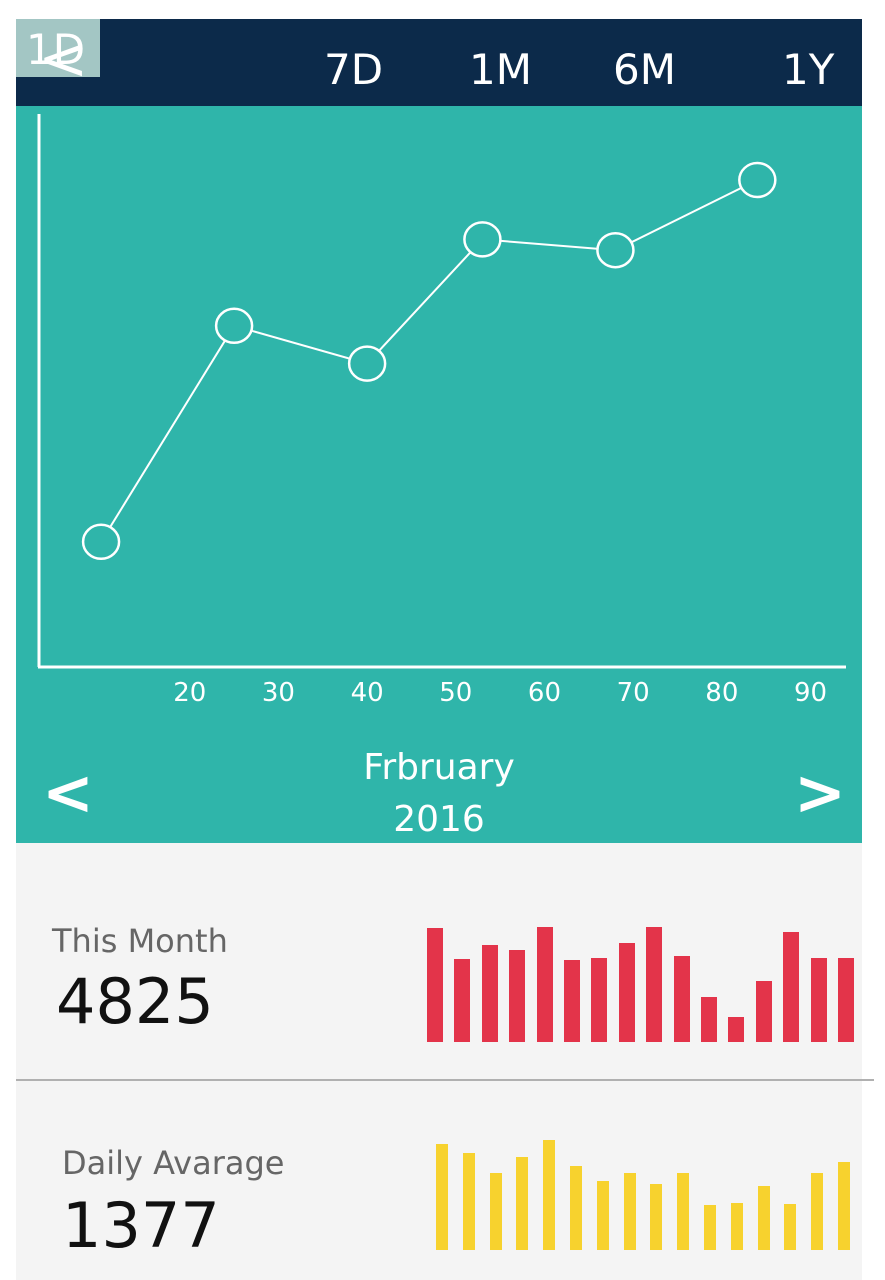 The height and width of the screenshot is (1280, 885). What do you see at coordinates (439, 767) in the screenshot?
I see `month-label: Frbruary` at bounding box center [439, 767].